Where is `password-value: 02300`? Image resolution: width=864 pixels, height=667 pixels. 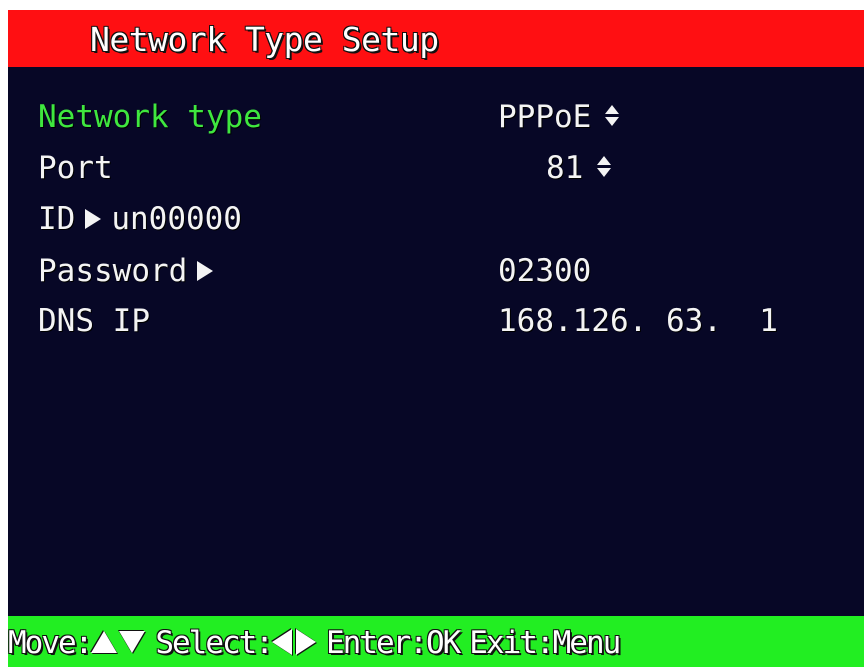
password-value: 02300 is located at coordinates (545, 271).